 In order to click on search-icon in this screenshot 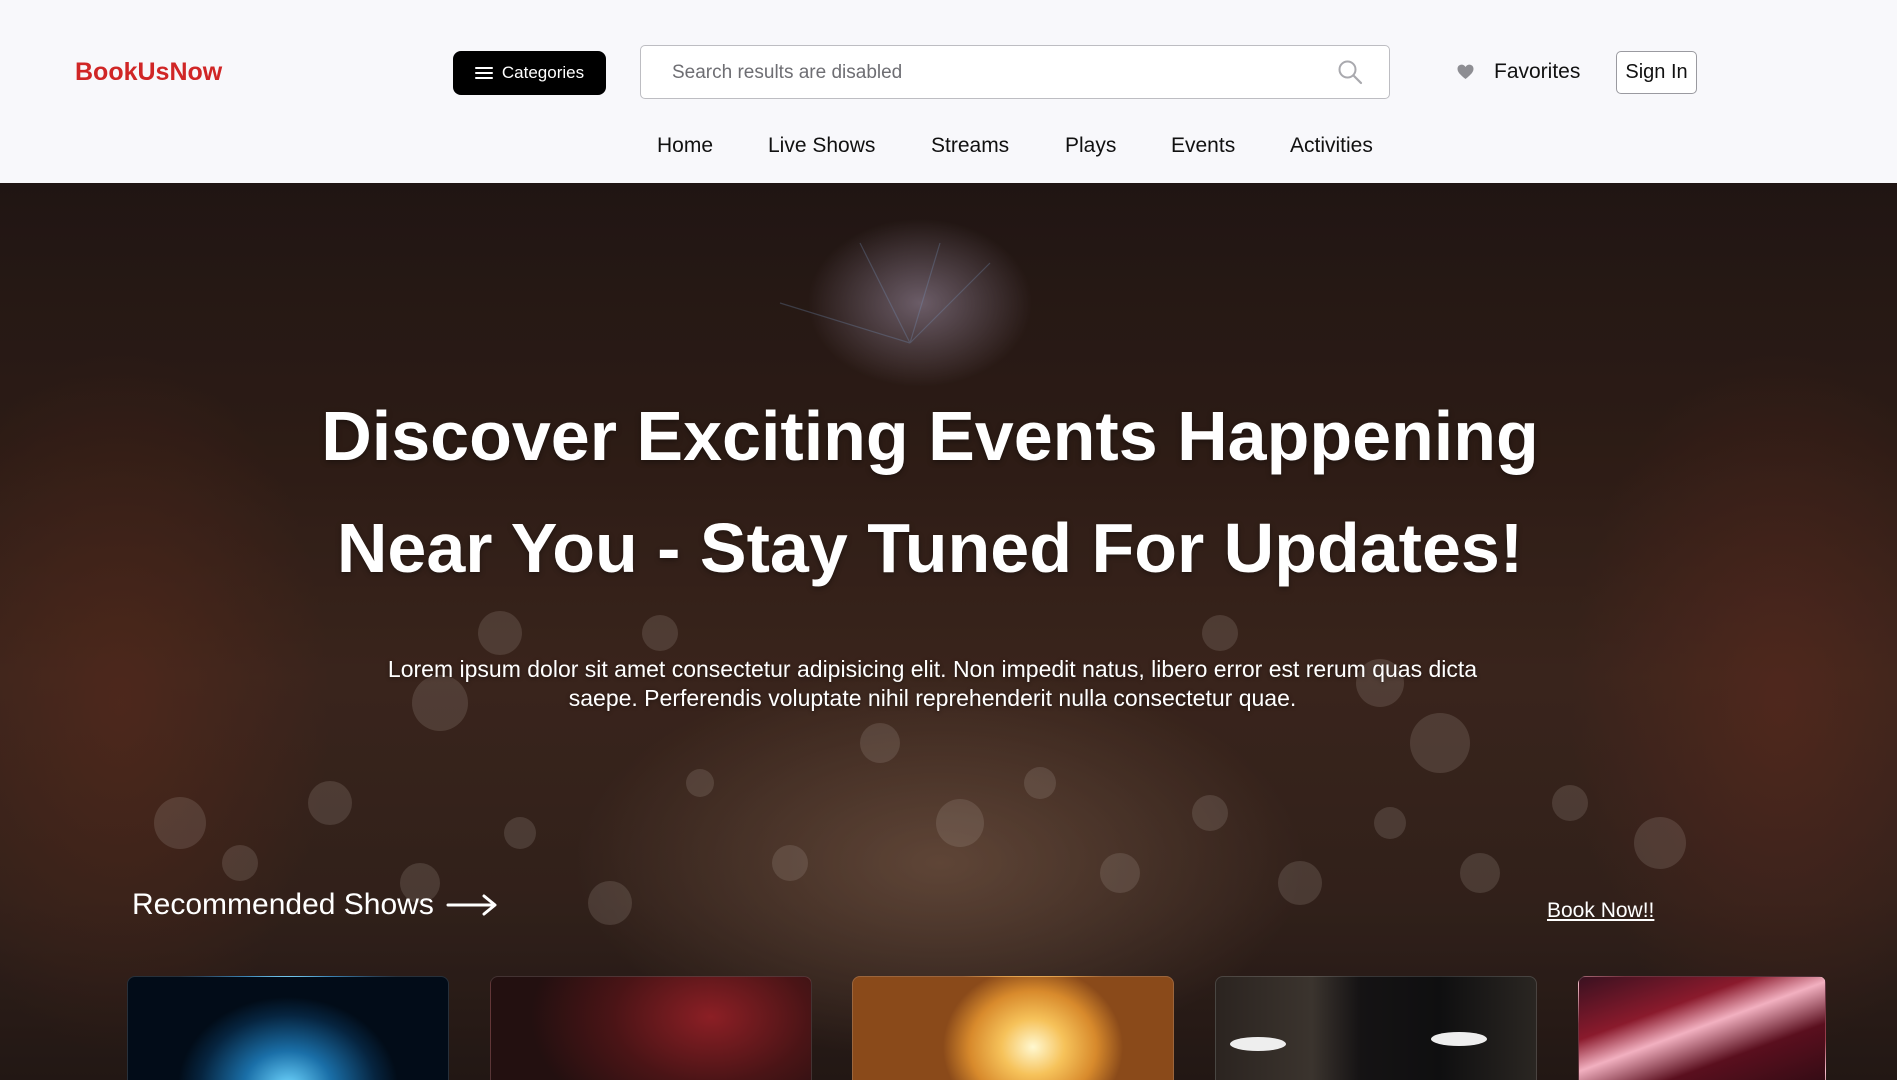, I will do `click(1350, 72)`.